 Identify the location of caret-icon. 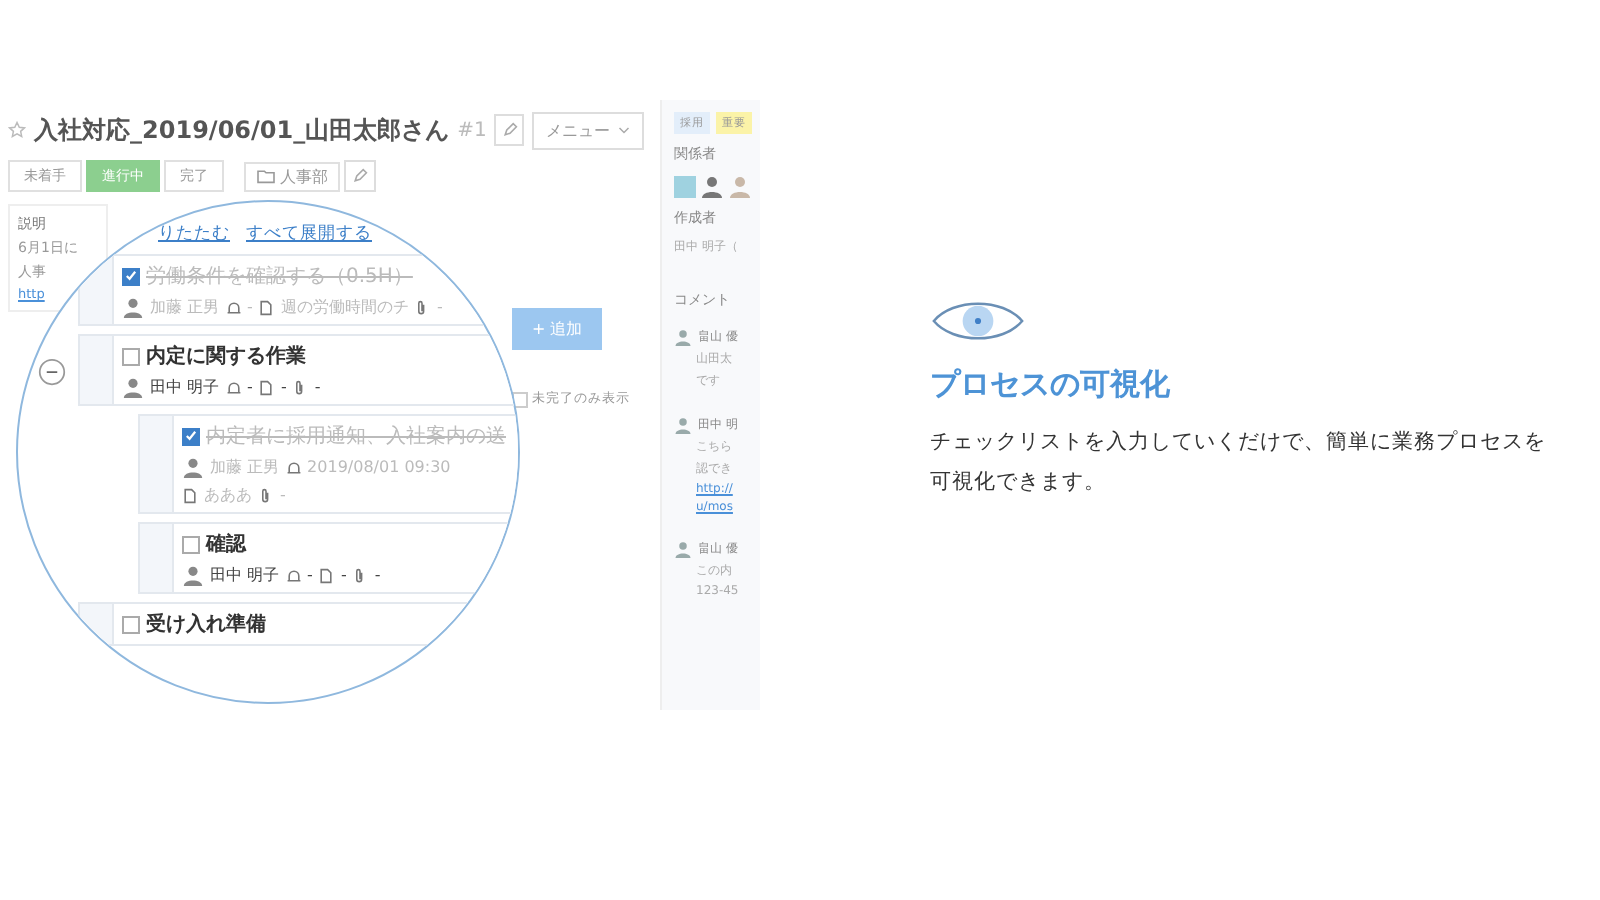
(624, 130).